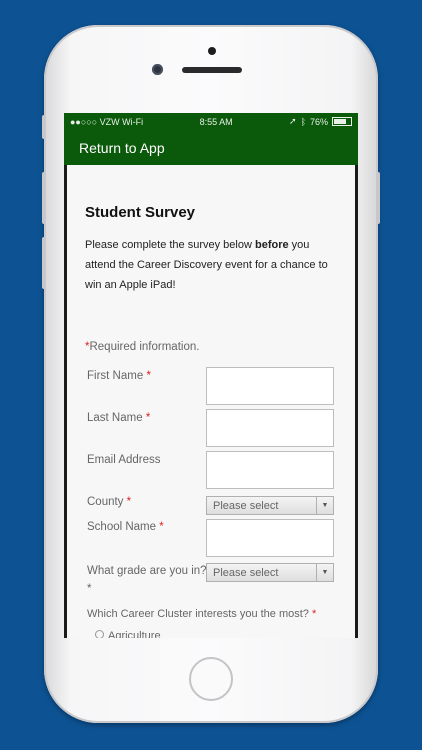 Image resolution: width=422 pixels, height=750 pixels. I want to click on front-camera, so click(157, 69).